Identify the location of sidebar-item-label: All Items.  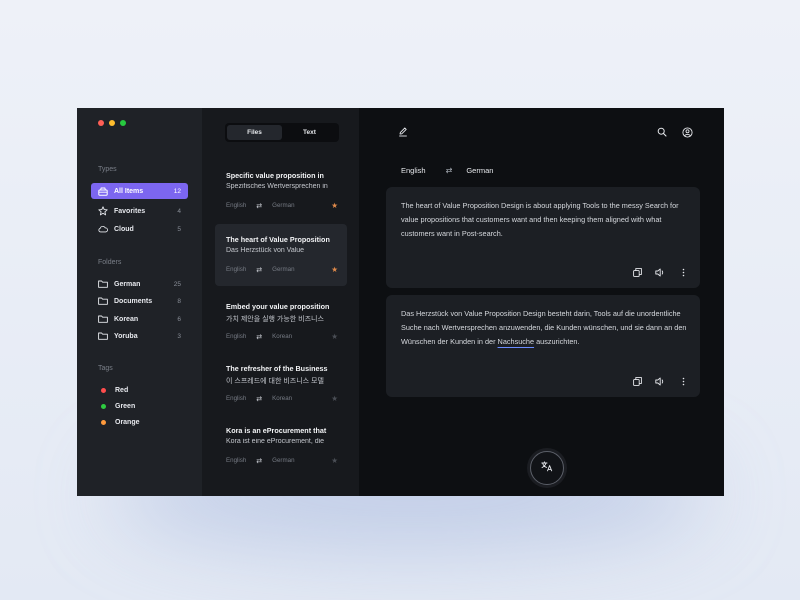
(129, 191).